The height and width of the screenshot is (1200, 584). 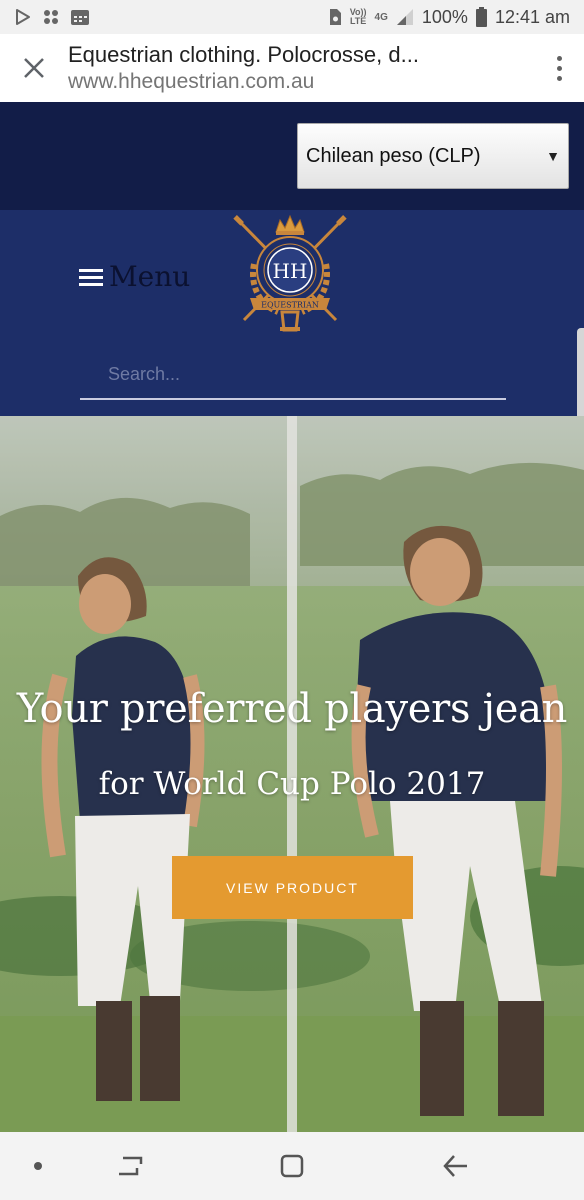 I want to click on view-product-button: VIEW PRODUCT, so click(x=292, y=887).